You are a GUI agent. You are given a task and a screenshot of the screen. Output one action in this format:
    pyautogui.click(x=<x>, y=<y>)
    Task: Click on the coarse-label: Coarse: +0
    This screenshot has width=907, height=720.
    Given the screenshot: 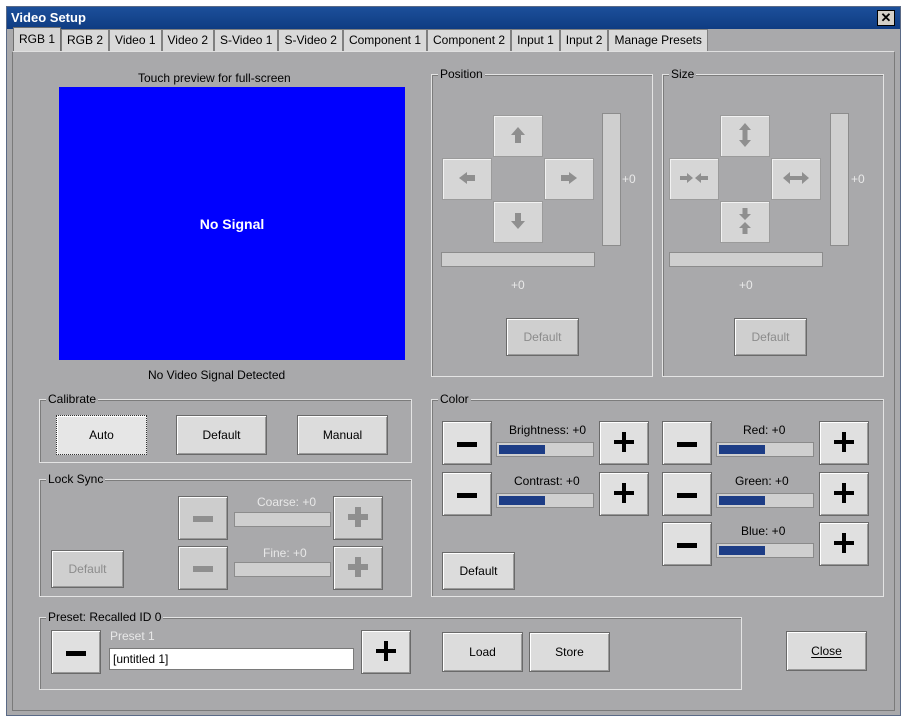 What is the action you would take?
    pyautogui.click(x=287, y=502)
    